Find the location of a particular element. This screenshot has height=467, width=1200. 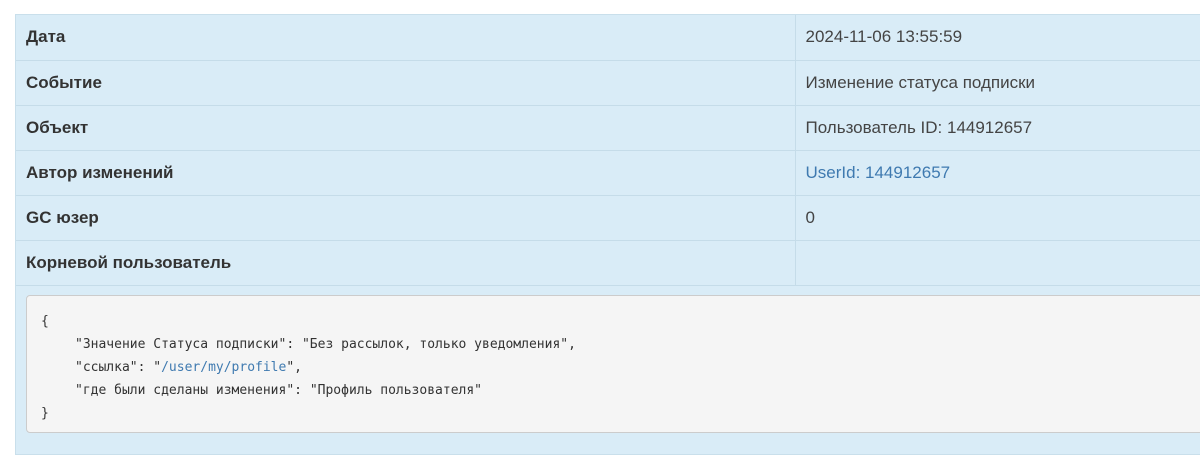

date-value: 2024-11-06 13:55:59 is located at coordinates (997, 38).